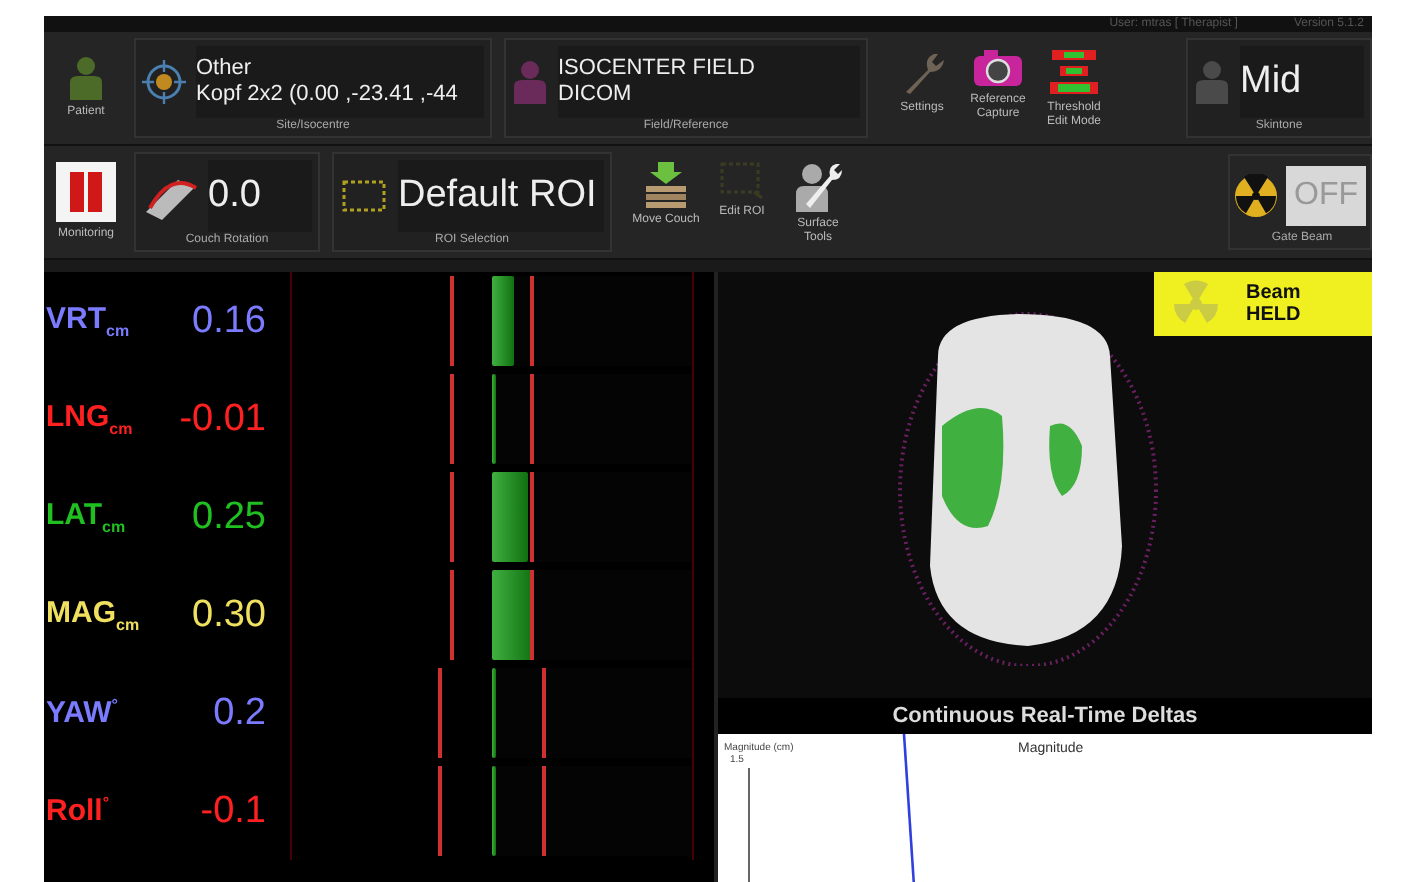 The width and height of the screenshot is (1410, 882). I want to click on axis-label: LAT$_{cm}$, so click(86, 517).